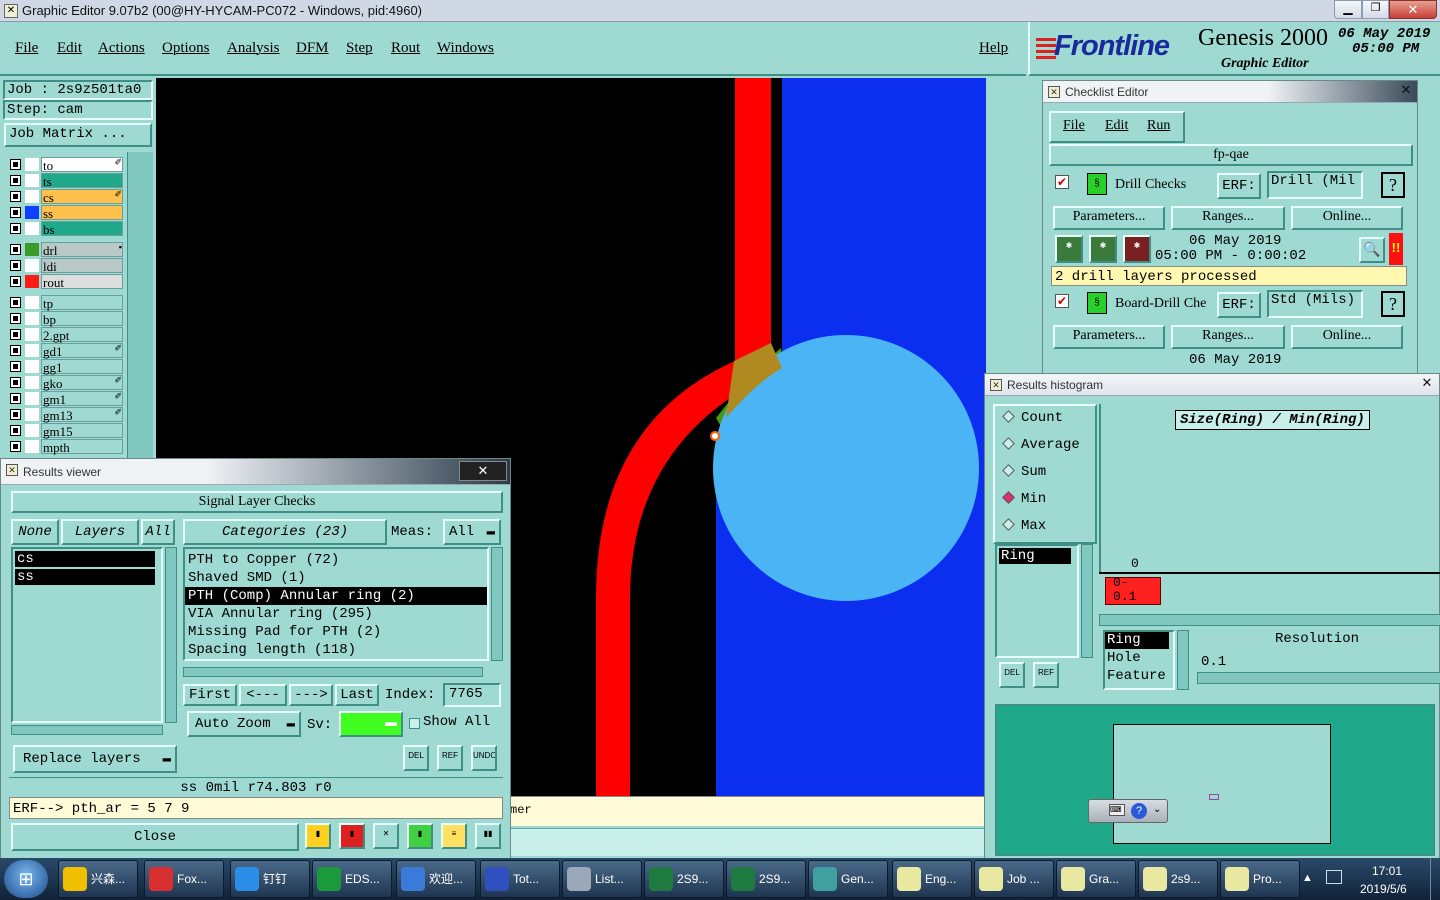 This screenshot has width=1440, height=900. Describe the element at coordinates (336, 650) in the screenshot. I see `category-item: Spacing length (118)` at that location.